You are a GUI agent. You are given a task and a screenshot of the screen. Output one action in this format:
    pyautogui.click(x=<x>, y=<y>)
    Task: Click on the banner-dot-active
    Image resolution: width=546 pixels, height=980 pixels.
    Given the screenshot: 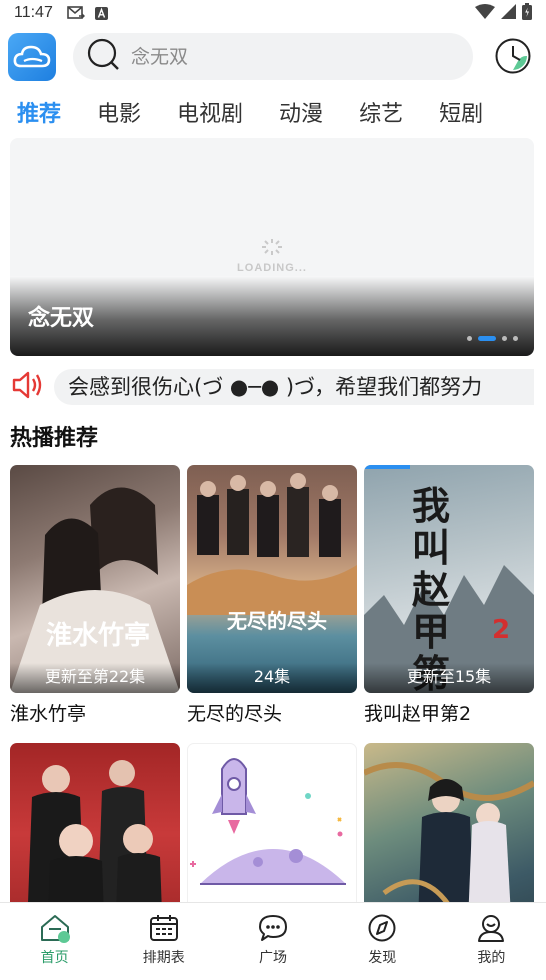 What is the action you would take?
    pyautogui.click(x=487, y=338)
    